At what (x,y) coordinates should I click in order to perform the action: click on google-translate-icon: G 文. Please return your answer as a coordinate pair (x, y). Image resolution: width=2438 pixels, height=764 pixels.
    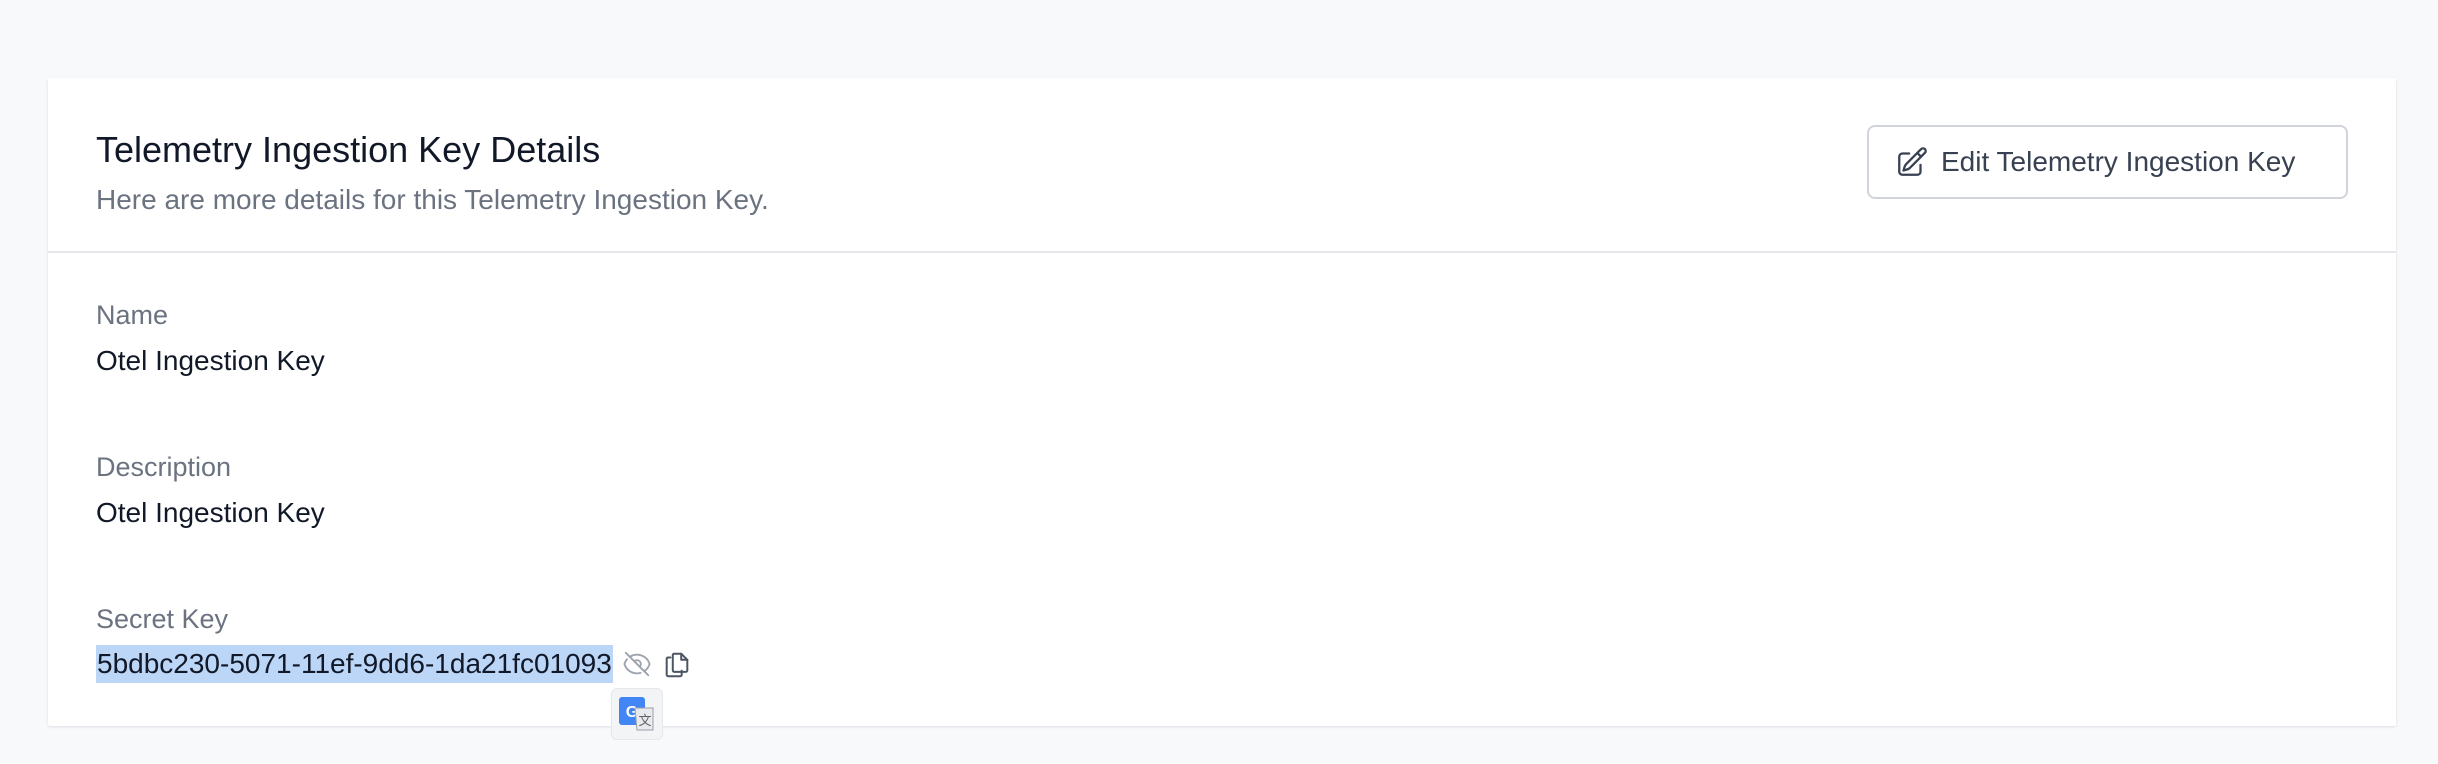
    Looking at the image, I should click on (637, 714).